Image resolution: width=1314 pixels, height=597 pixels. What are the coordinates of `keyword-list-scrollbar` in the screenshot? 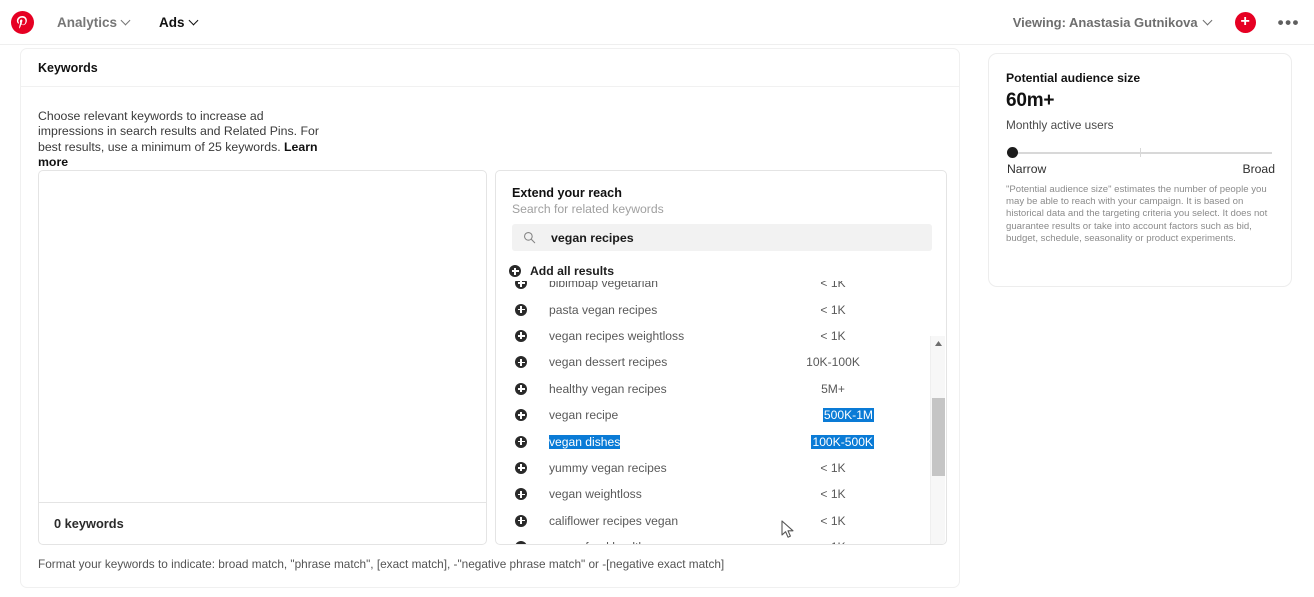 It's located at (938, 440).